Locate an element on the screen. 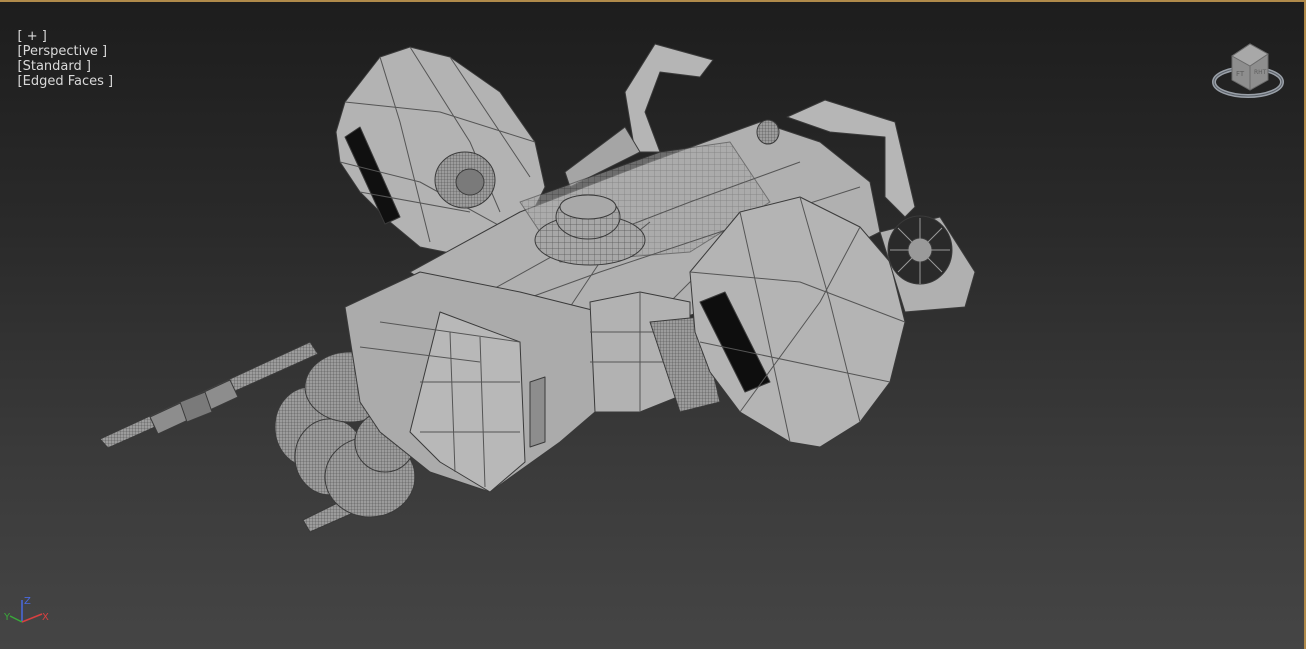 This screenshot has height=649, width=1306. axis-tripod-icon: Z X Y is located at coordinates (26, 609).